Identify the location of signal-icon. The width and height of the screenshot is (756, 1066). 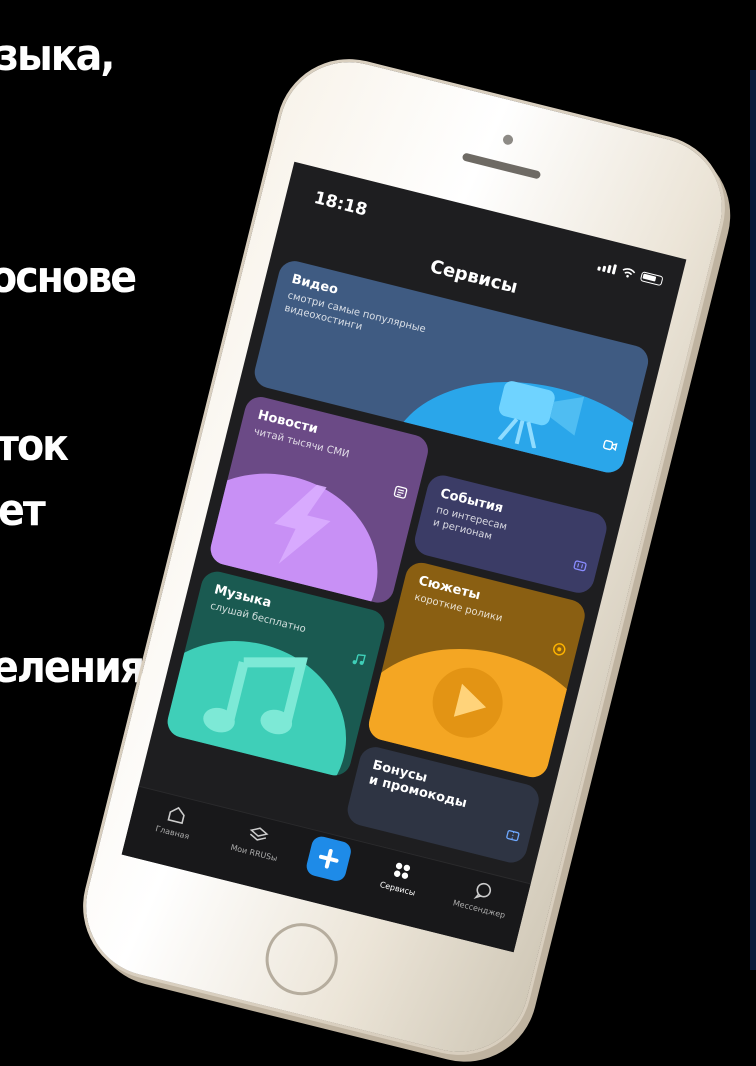
(607, 267).